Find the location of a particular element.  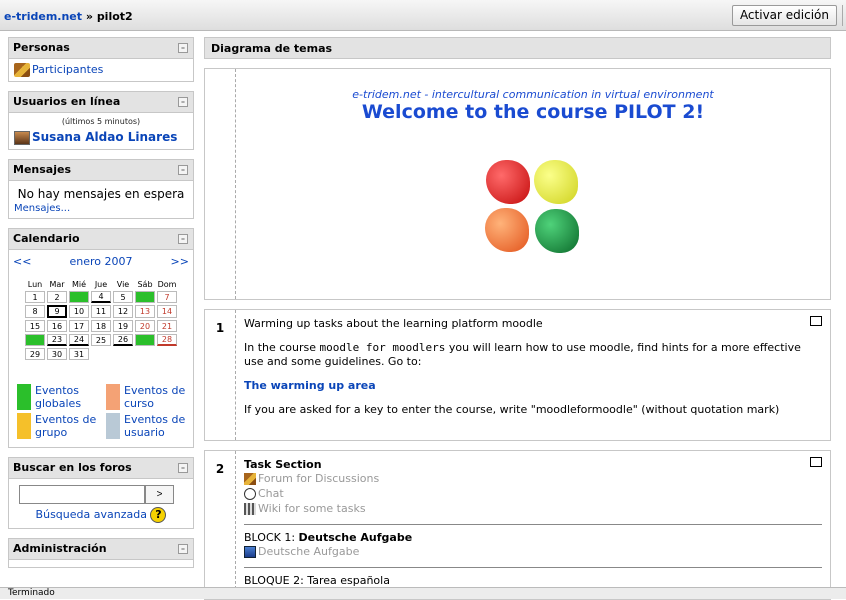

participants-link: Participantes is located at coordinates (67, 69).